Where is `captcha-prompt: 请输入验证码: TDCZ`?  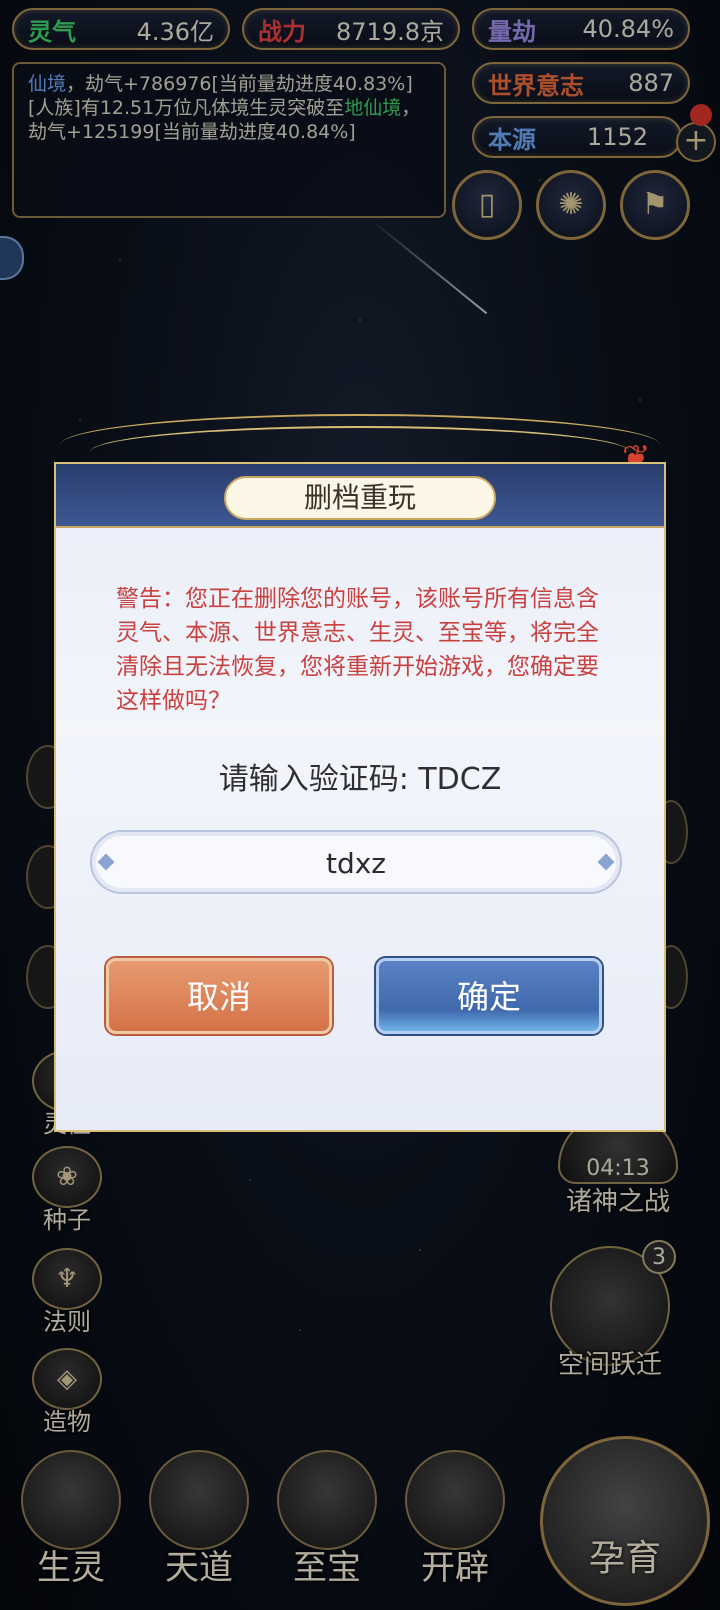
captcha-prompt: 请输入验证码: TDCZ is located at coordinates (360, 779).